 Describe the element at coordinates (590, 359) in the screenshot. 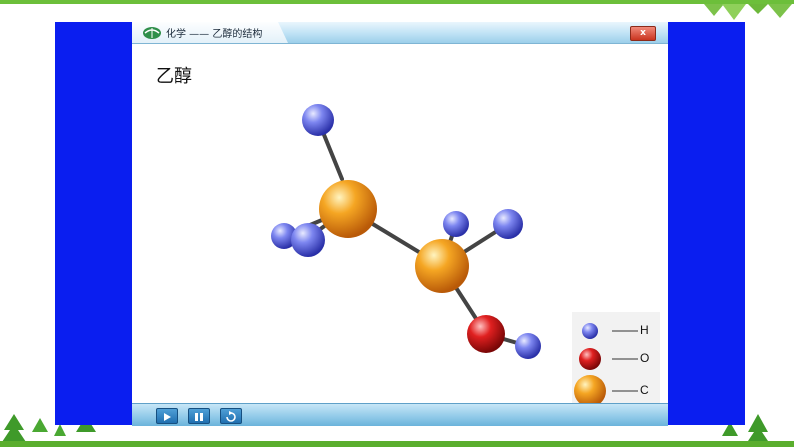

I see `legend-oxygen-swatch` at that location.